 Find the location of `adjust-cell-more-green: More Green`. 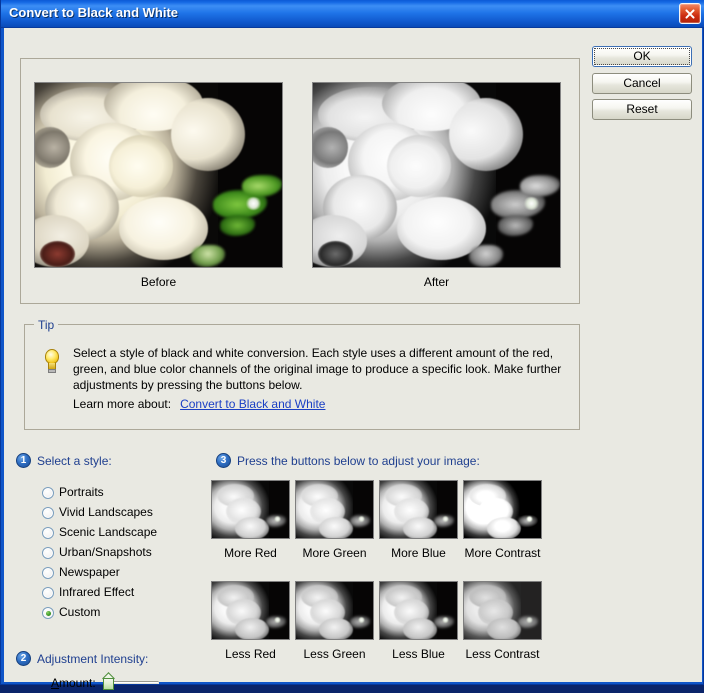

adjust-cell-more-green: More Green is located at coordinates (334, 520).